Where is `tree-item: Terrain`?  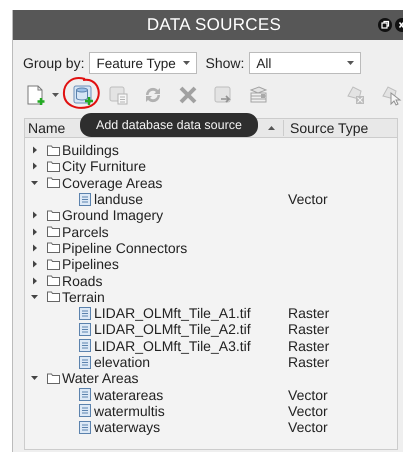 tree-item: Terrain is located at coordinates (83, 296).